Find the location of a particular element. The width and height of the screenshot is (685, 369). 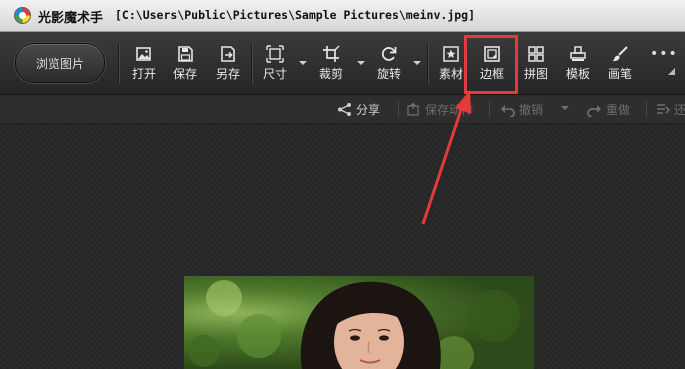

tool-label: 另存 is located at coordinates (227, 74).